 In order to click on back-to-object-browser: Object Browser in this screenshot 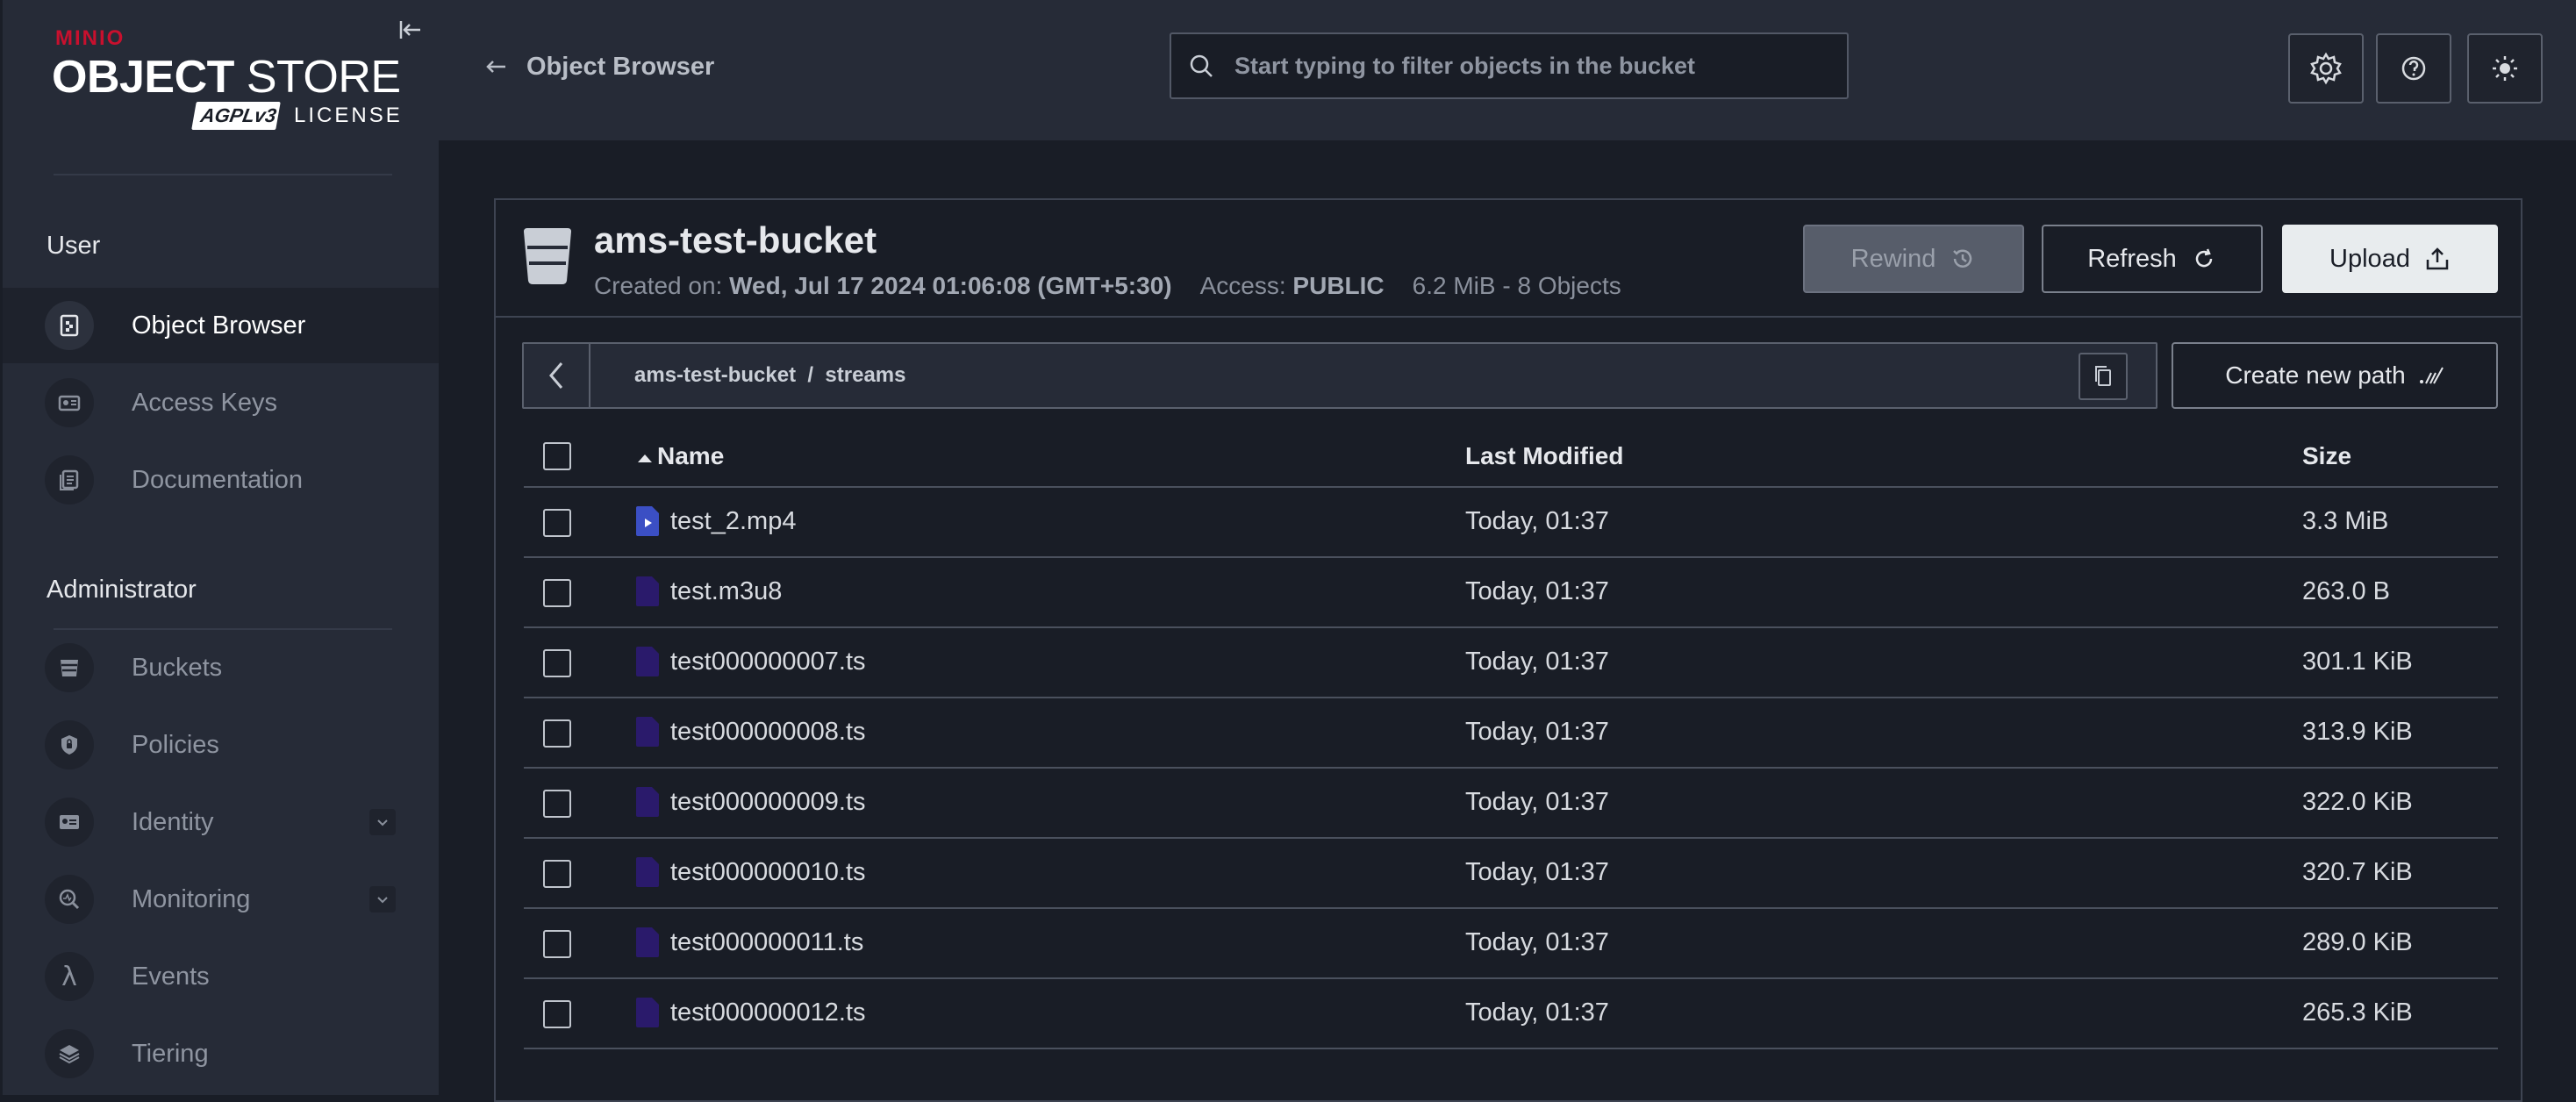, I will do `click(599, 66)`.